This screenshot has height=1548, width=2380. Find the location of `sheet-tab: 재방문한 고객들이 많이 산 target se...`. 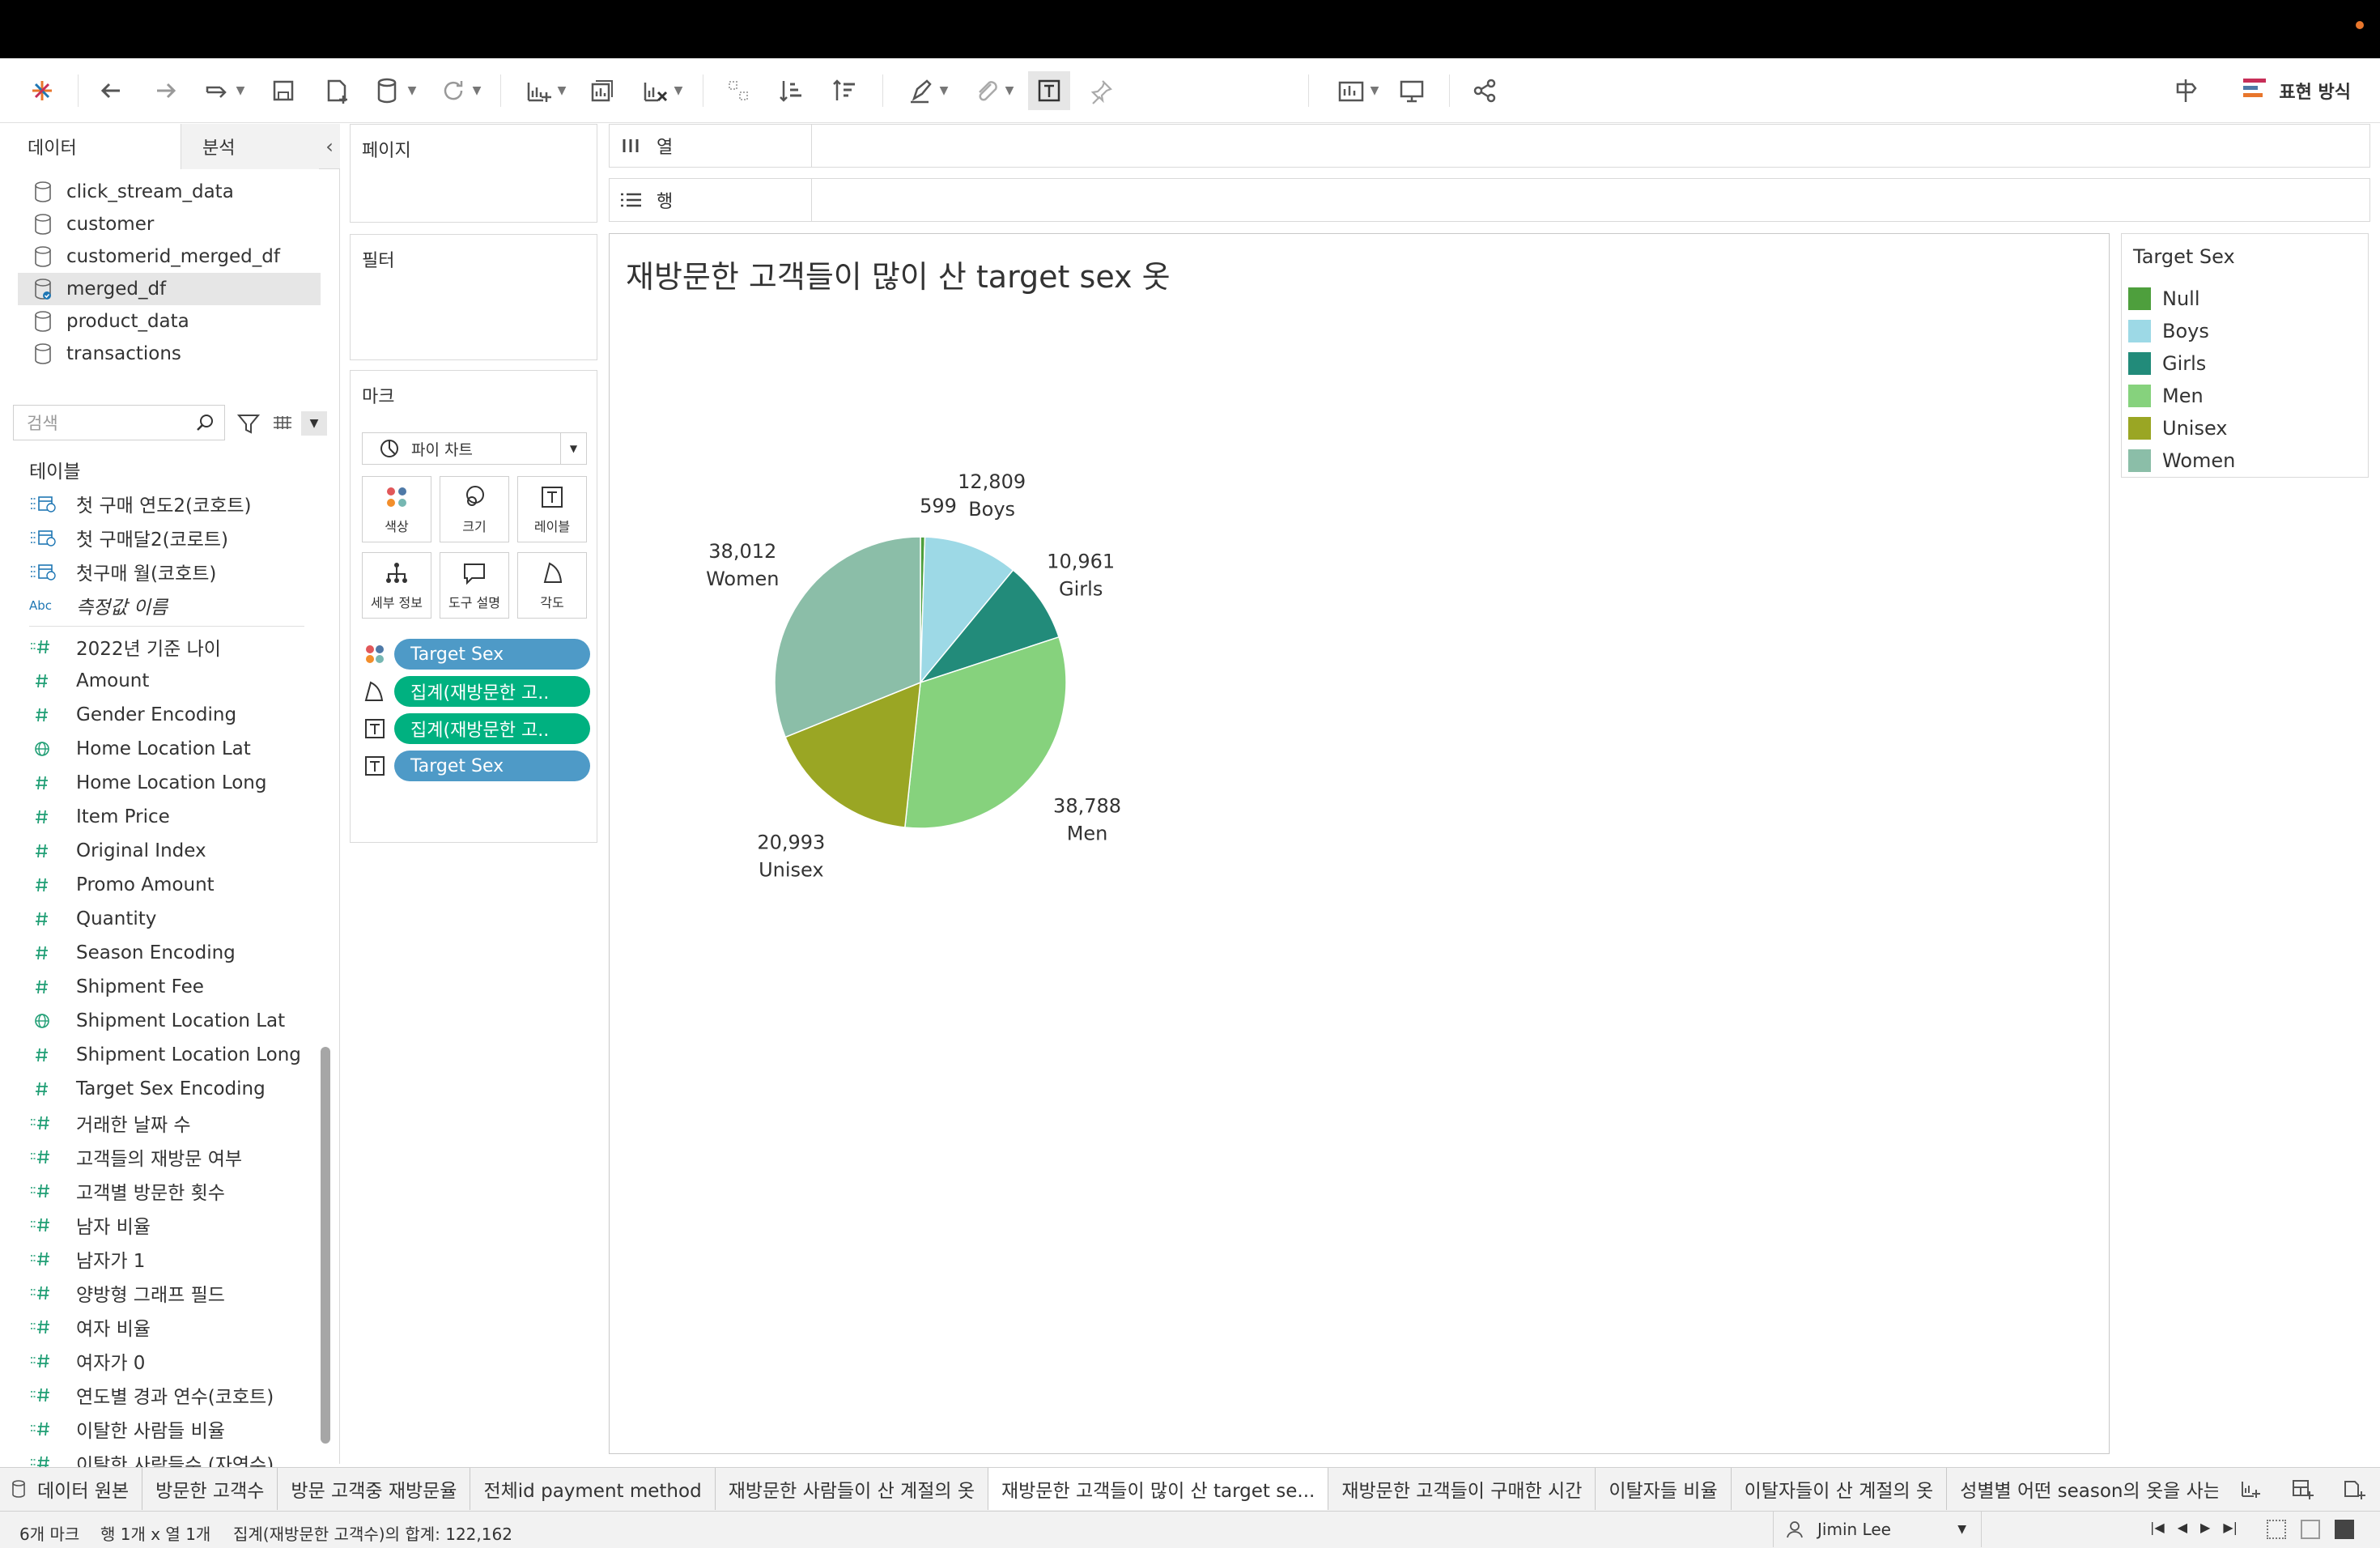

sheet-tab: 재방문한 고객들이 많이 산 target se... is located at coordinates (1159, 1489).